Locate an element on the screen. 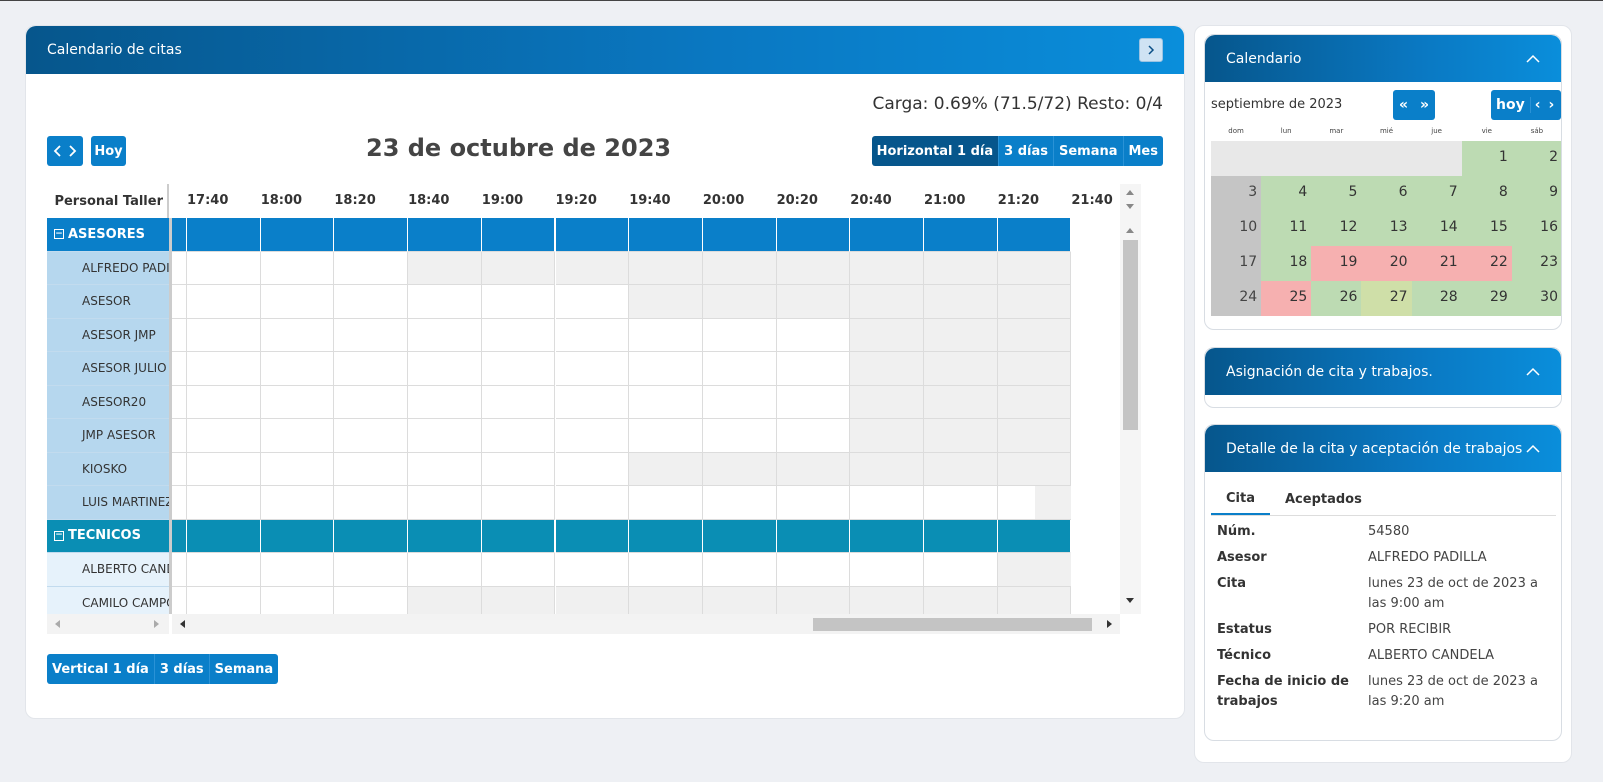 The image size is (1603, 782). calendar-day: 8 is located at coordinates (1486, 193).